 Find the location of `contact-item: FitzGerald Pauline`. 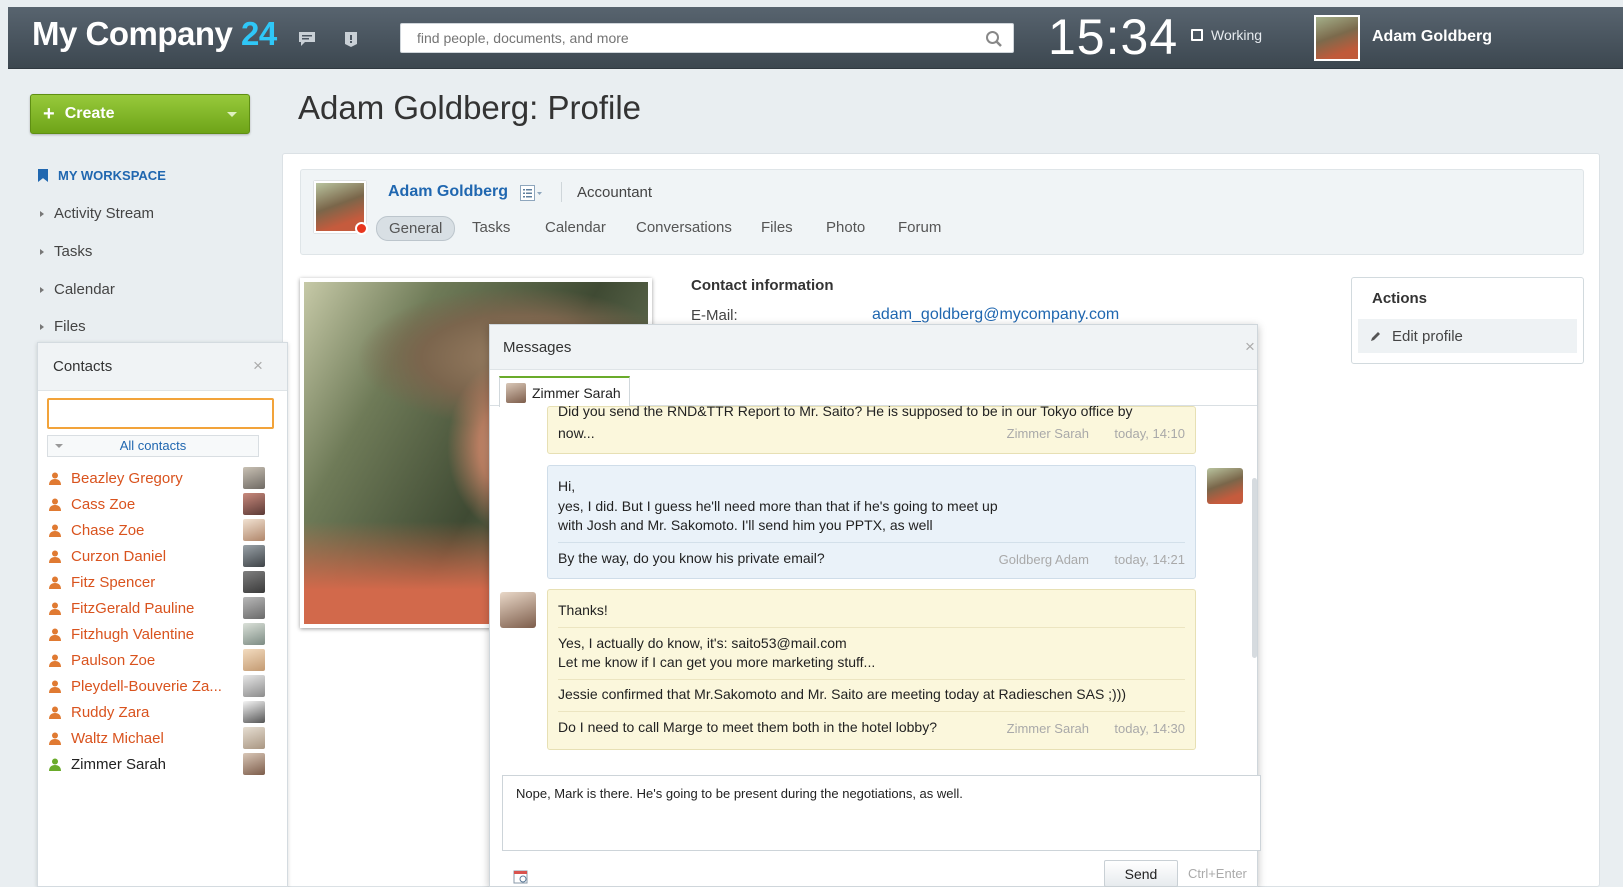

contact-item: FitzGerald Pauline is located at coordinates (157, 608).